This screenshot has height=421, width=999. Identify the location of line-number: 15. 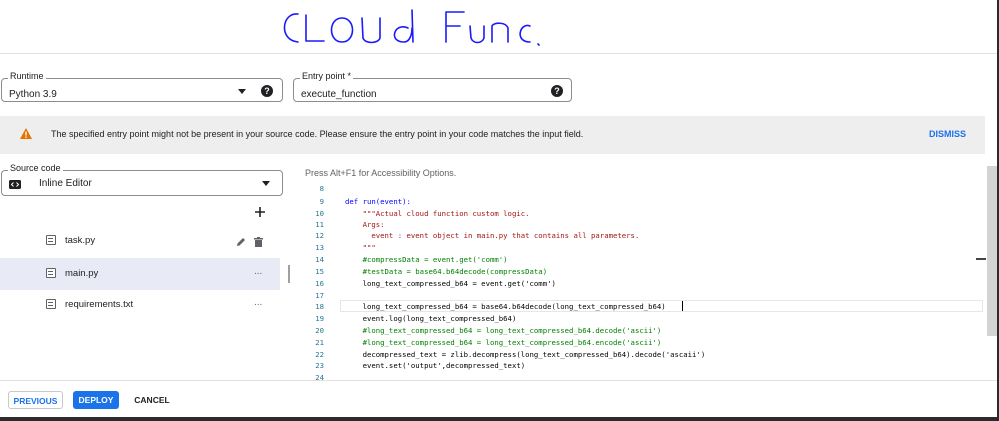
(319, 271).